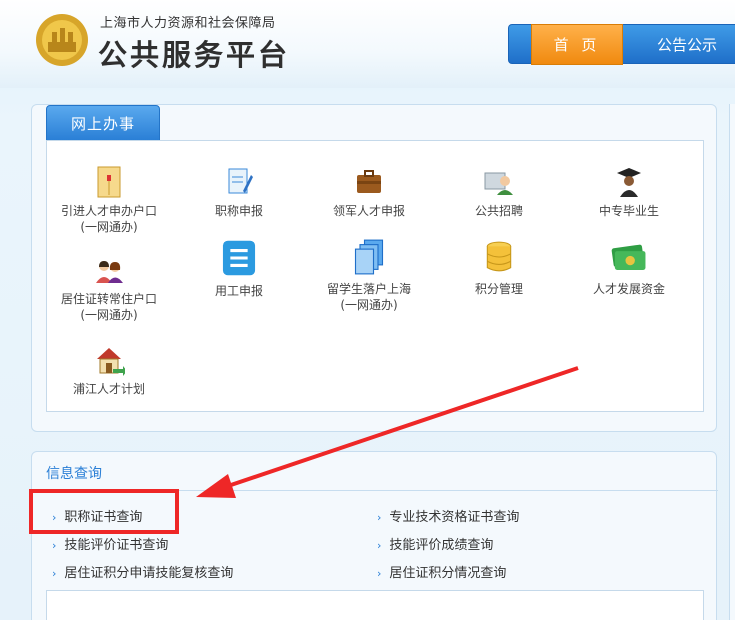 Image resolution: width=735 pixels, height=620 pixels. Describe the element at coordinates (498, 183) in the screenshot. I see `recruit-person-icon` at that location.